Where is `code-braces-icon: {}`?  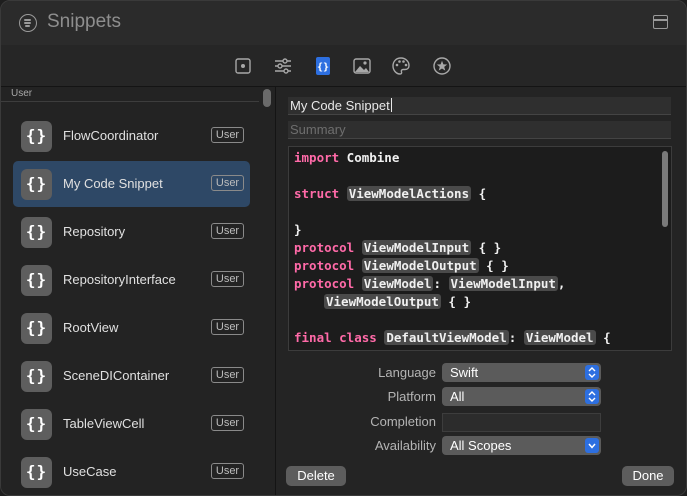 code-braces-icon: {} is located at coordinates (323, 66).